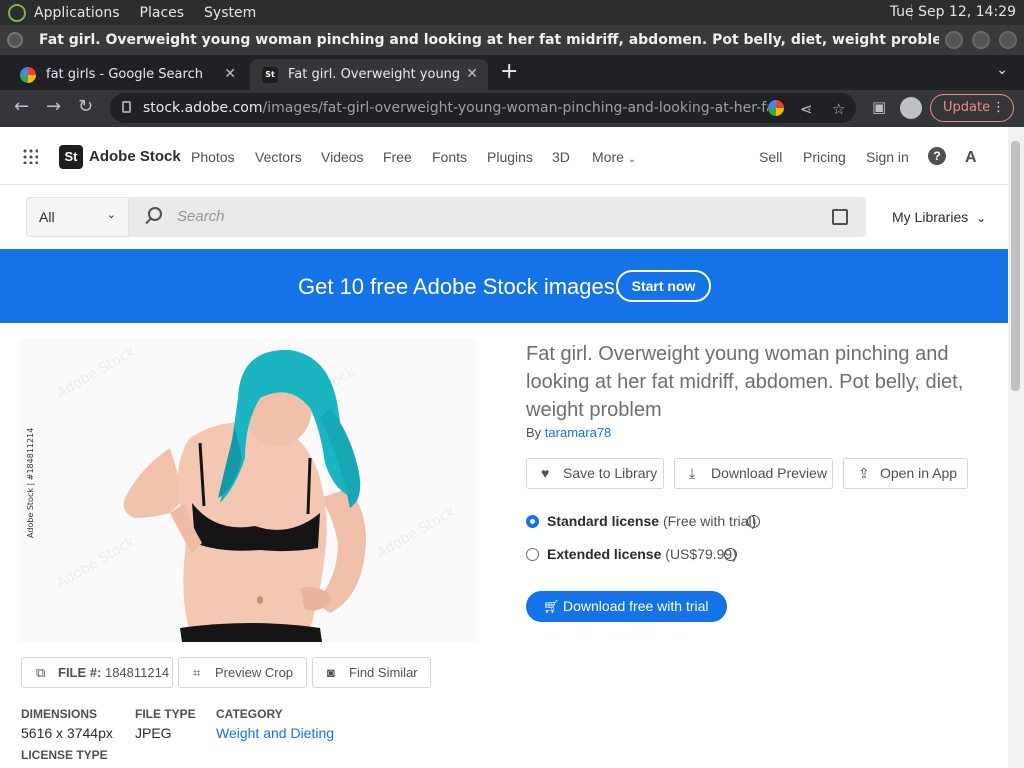 Image resolution: width=1024 pixels, height=768 pixels. What do you see at coordinates (824, 157) in the screenshot?
I see `nav-pricing: Pricing` at bounding box center [824, 157].